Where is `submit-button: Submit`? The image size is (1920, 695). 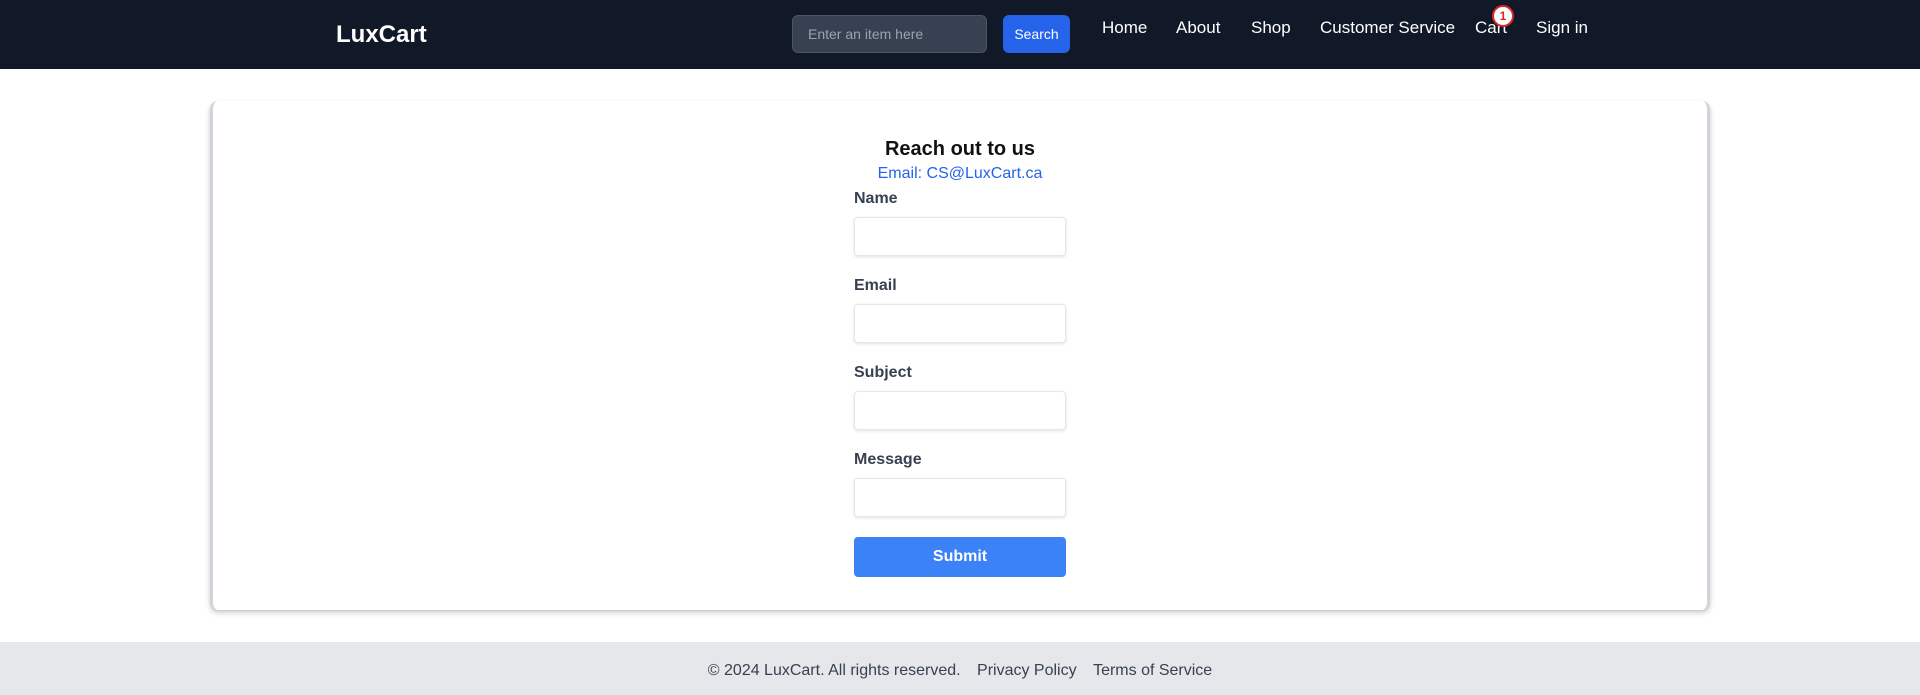 submit-button: Submit is located at coordinates (960, 557).